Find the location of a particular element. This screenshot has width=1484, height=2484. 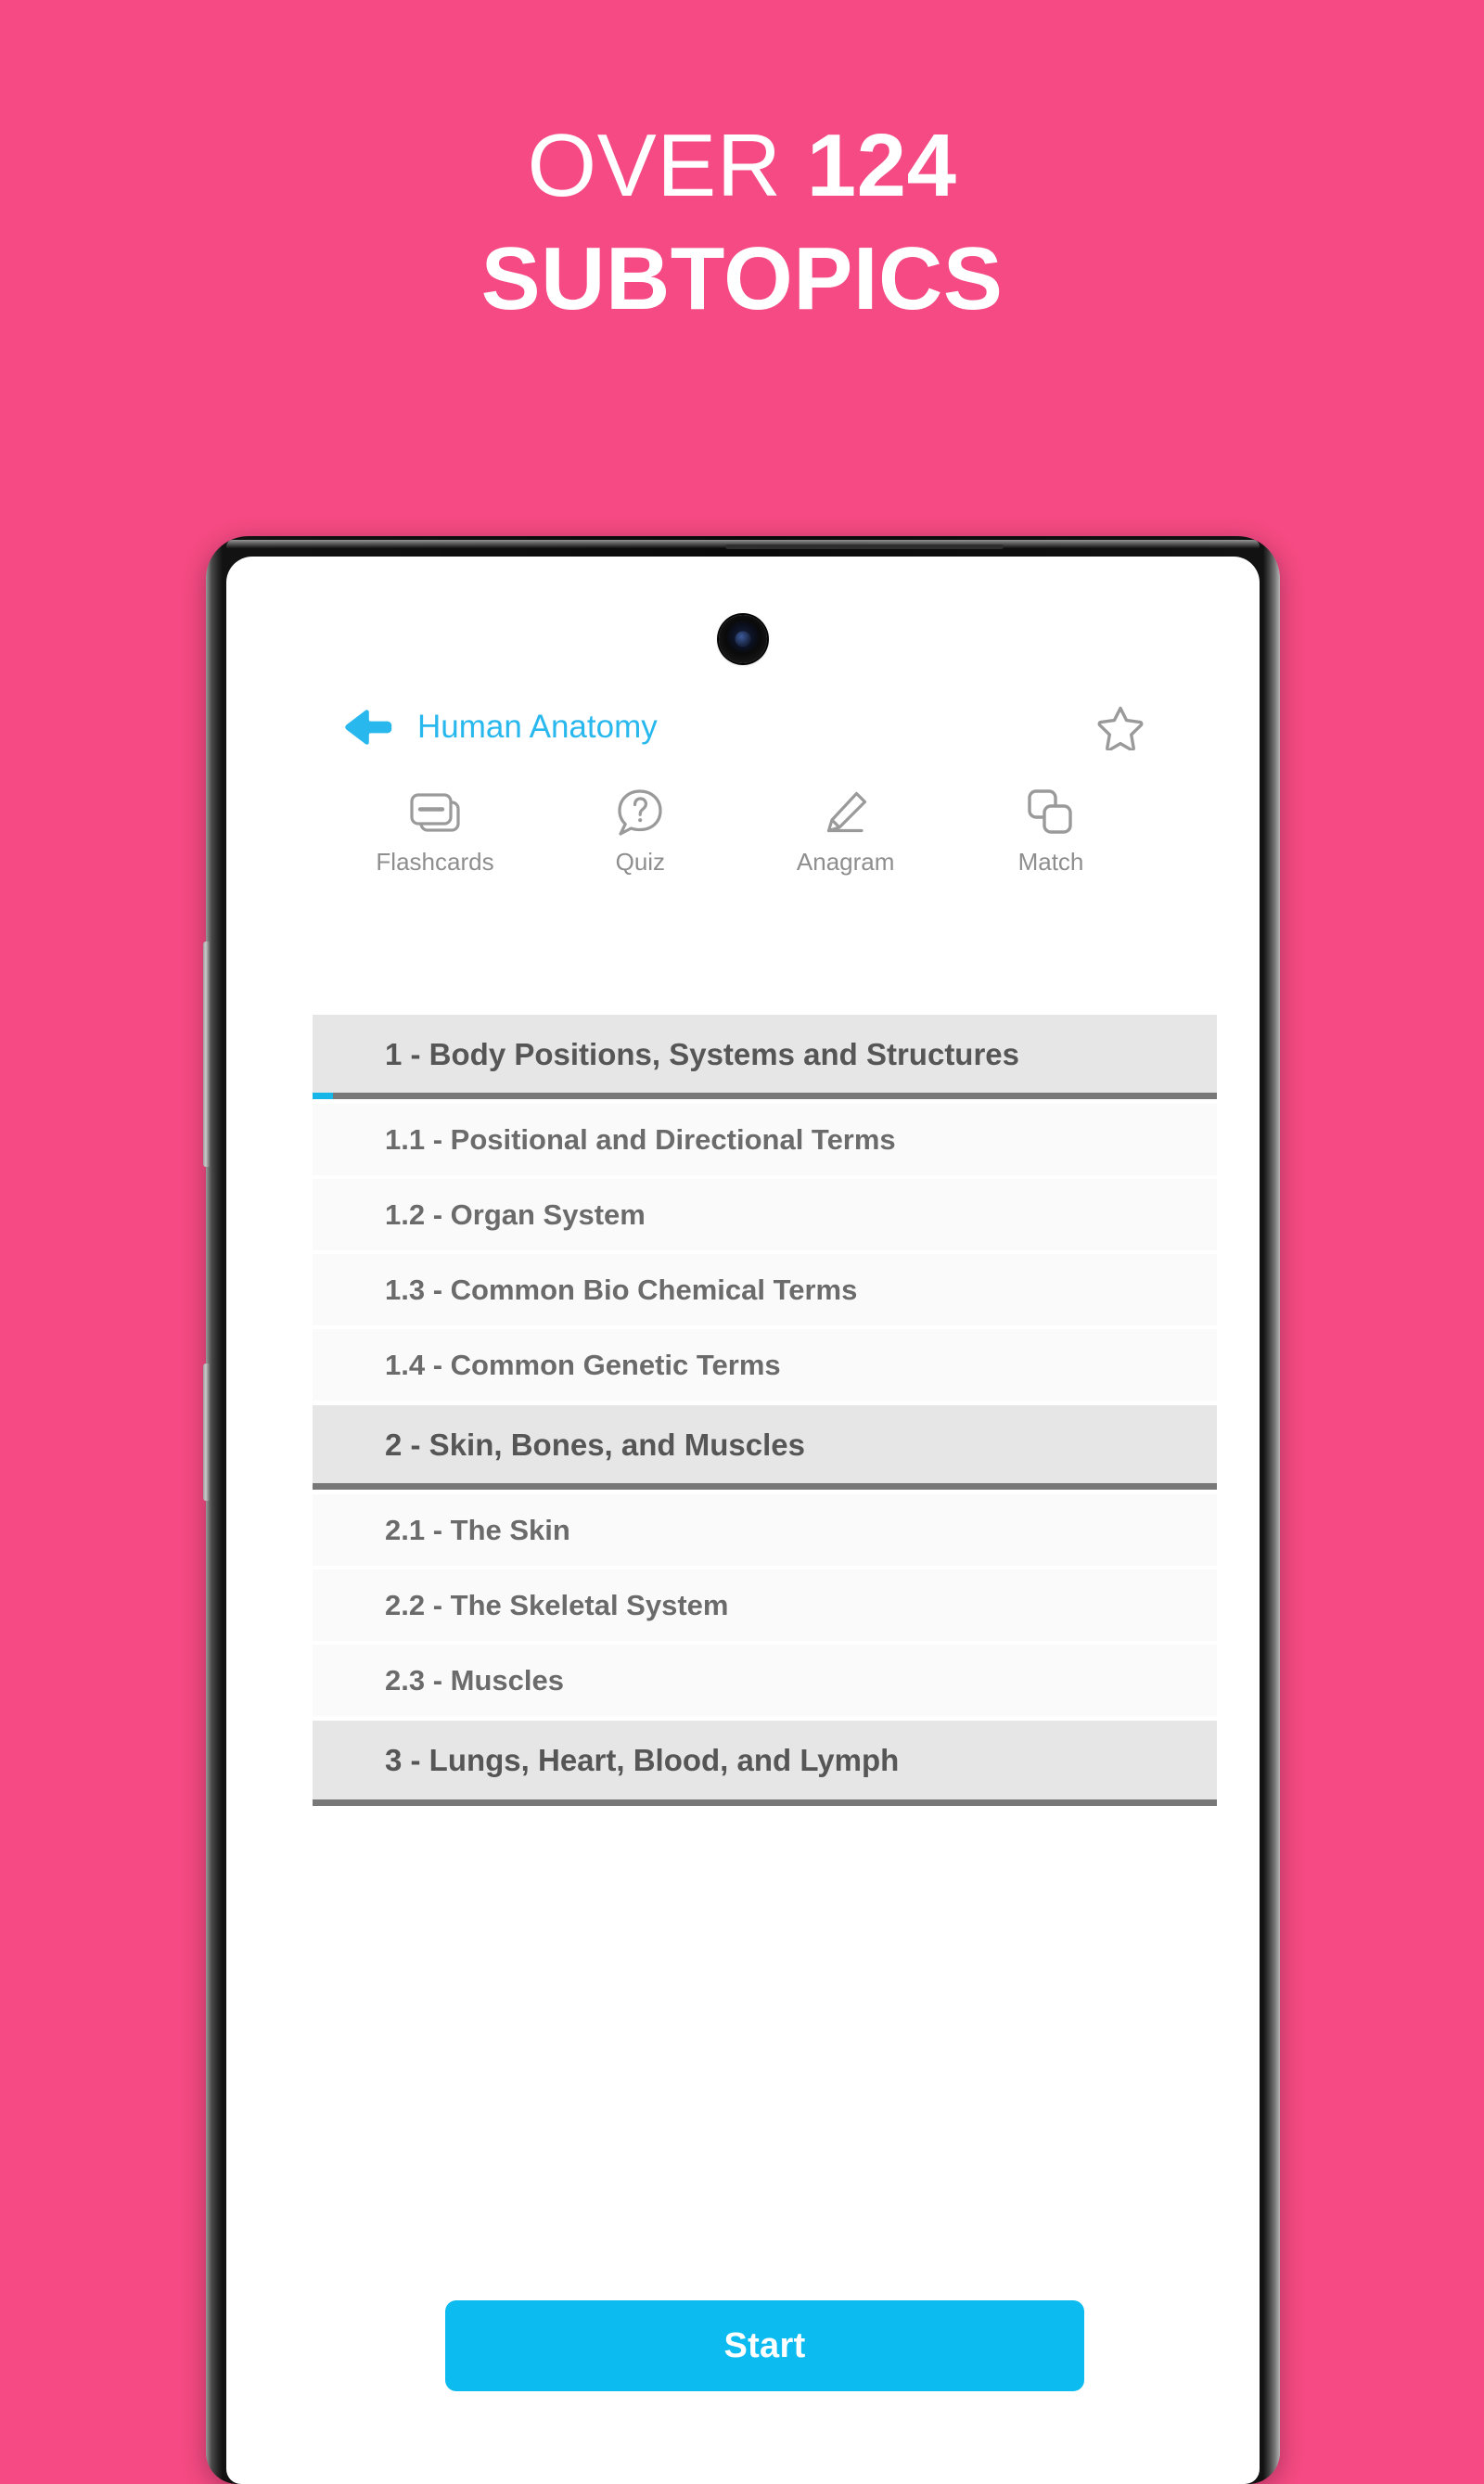

topic-item-label: 2.1 - The Skin is located at coordinates (477, 1529).